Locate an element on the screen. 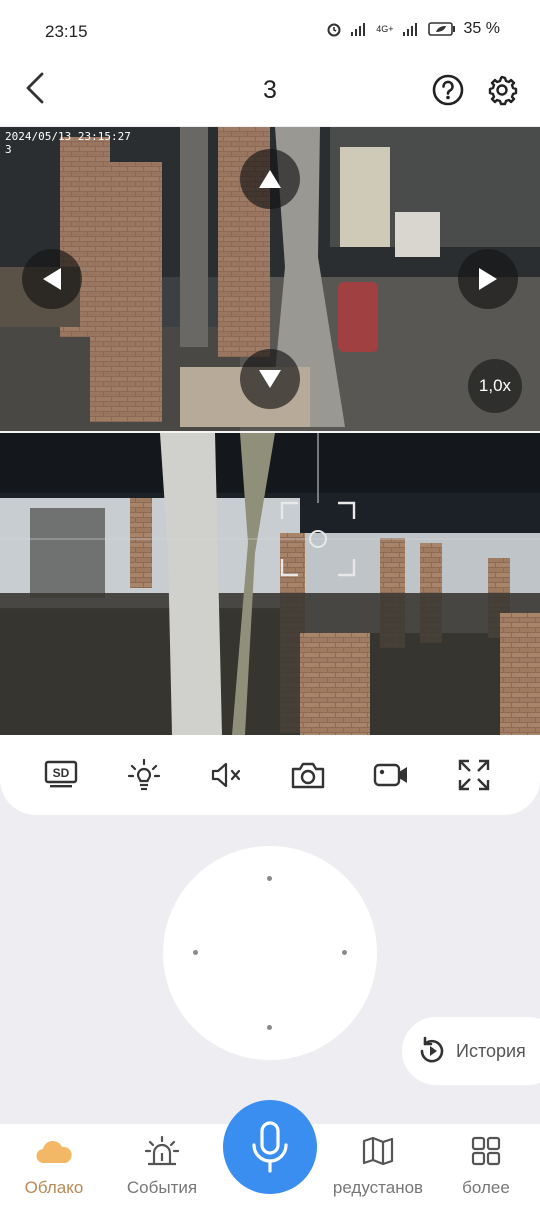  fullscreen-button is located at coordinates (474, 775).